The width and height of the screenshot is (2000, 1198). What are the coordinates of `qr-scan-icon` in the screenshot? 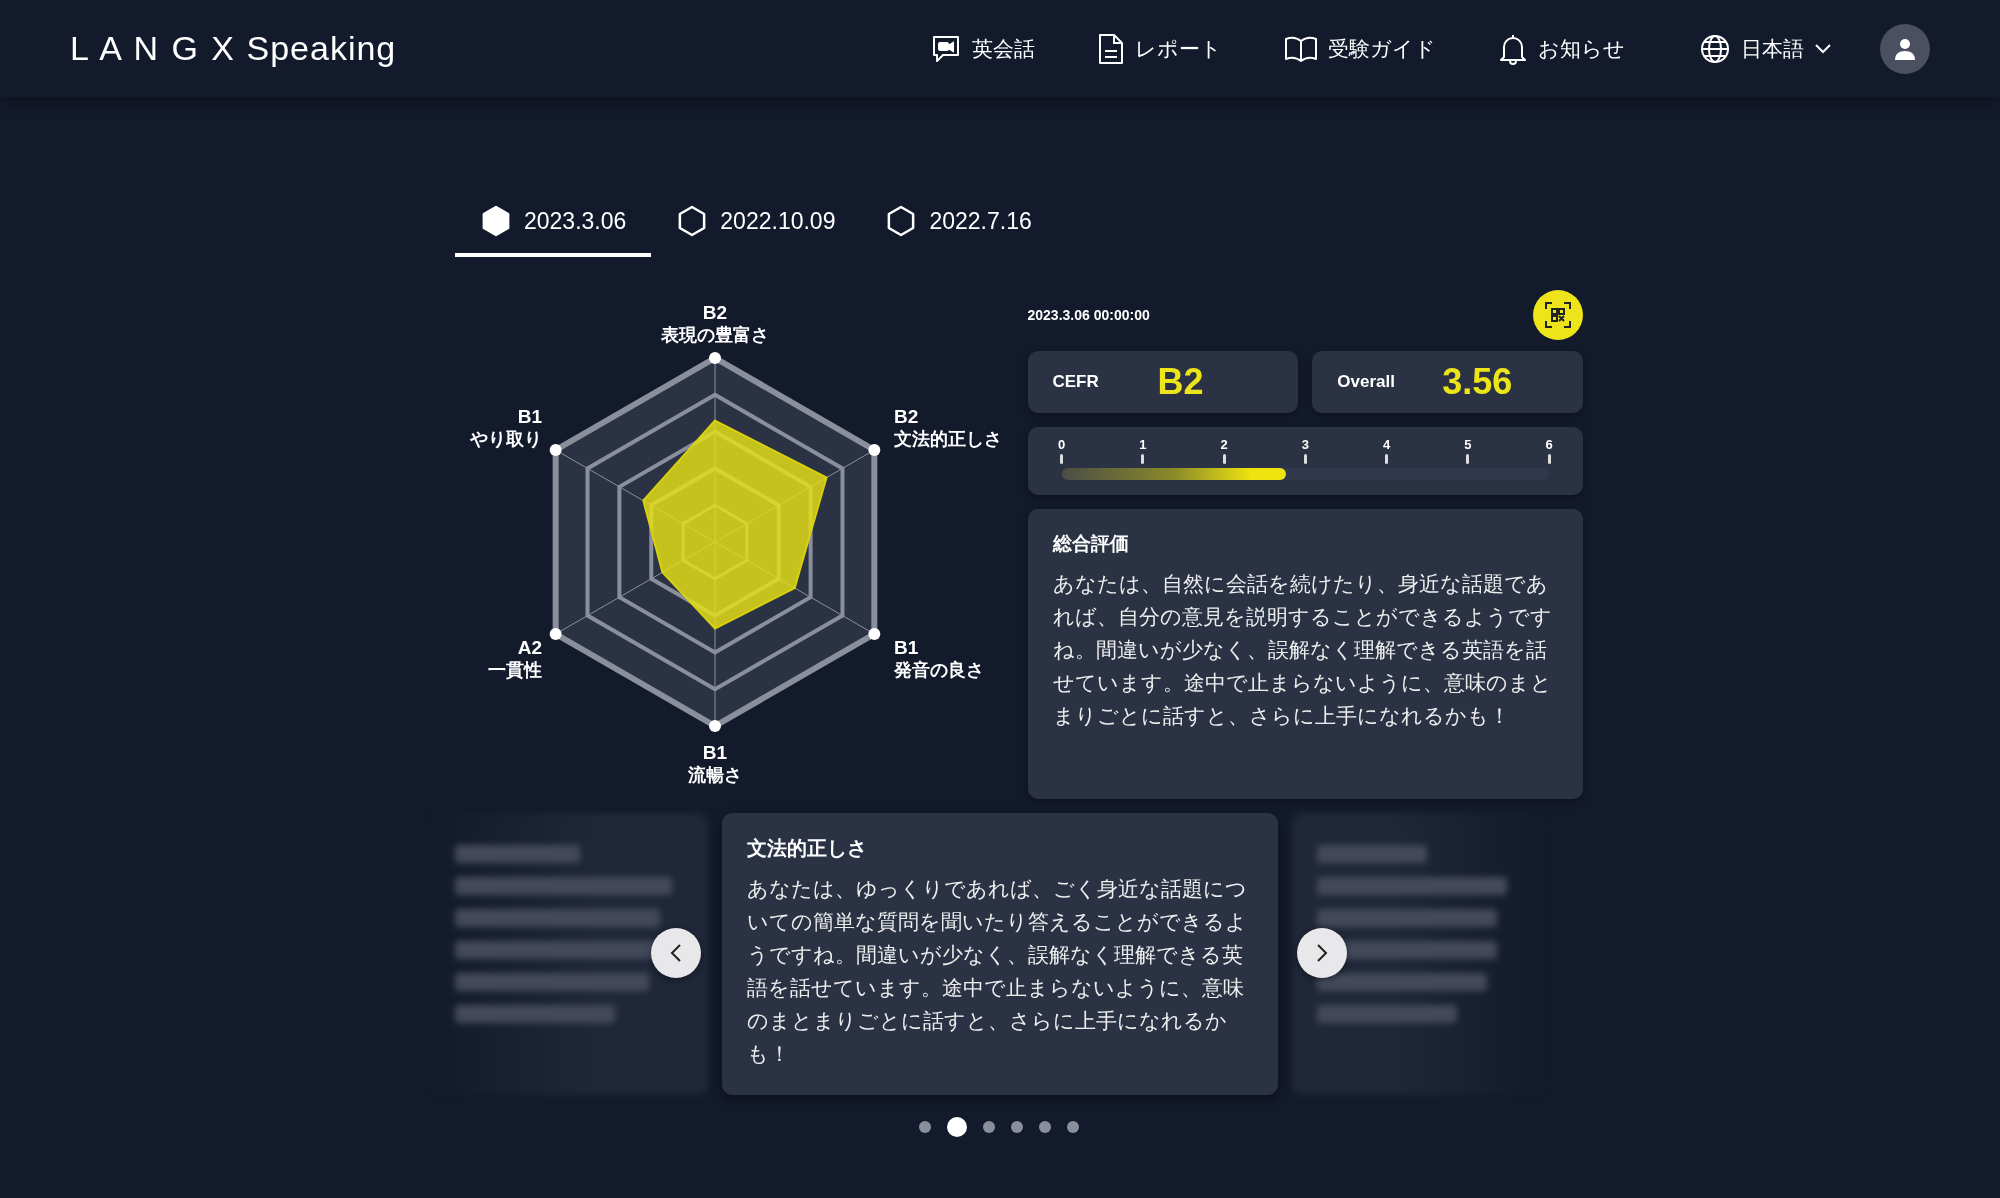 It's located at (1558, 315).